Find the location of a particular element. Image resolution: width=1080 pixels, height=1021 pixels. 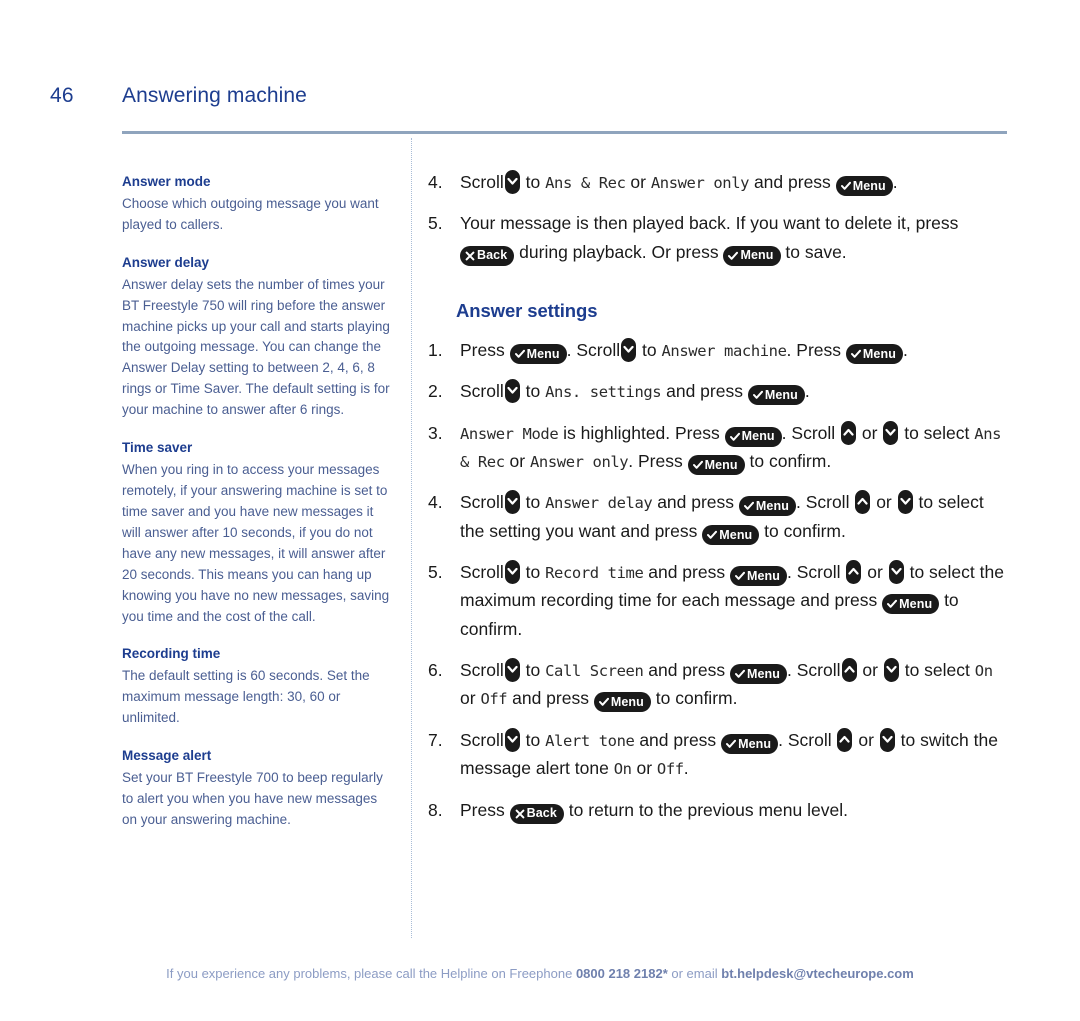

lcd-label: Alert tone is located at coordinates (590, 740).